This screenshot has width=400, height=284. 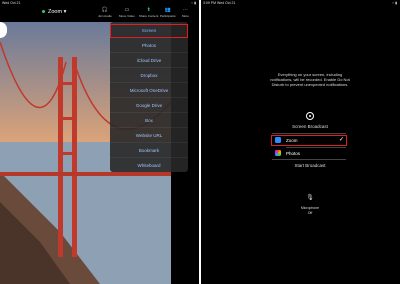 I want to click on video-icon: ▭, so click(x=127, y=10).